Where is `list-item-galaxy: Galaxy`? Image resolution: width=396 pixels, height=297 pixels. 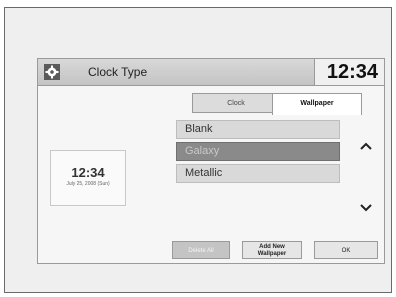
list-item-galaxy: Galaxy is located at coordinates (258, 151).